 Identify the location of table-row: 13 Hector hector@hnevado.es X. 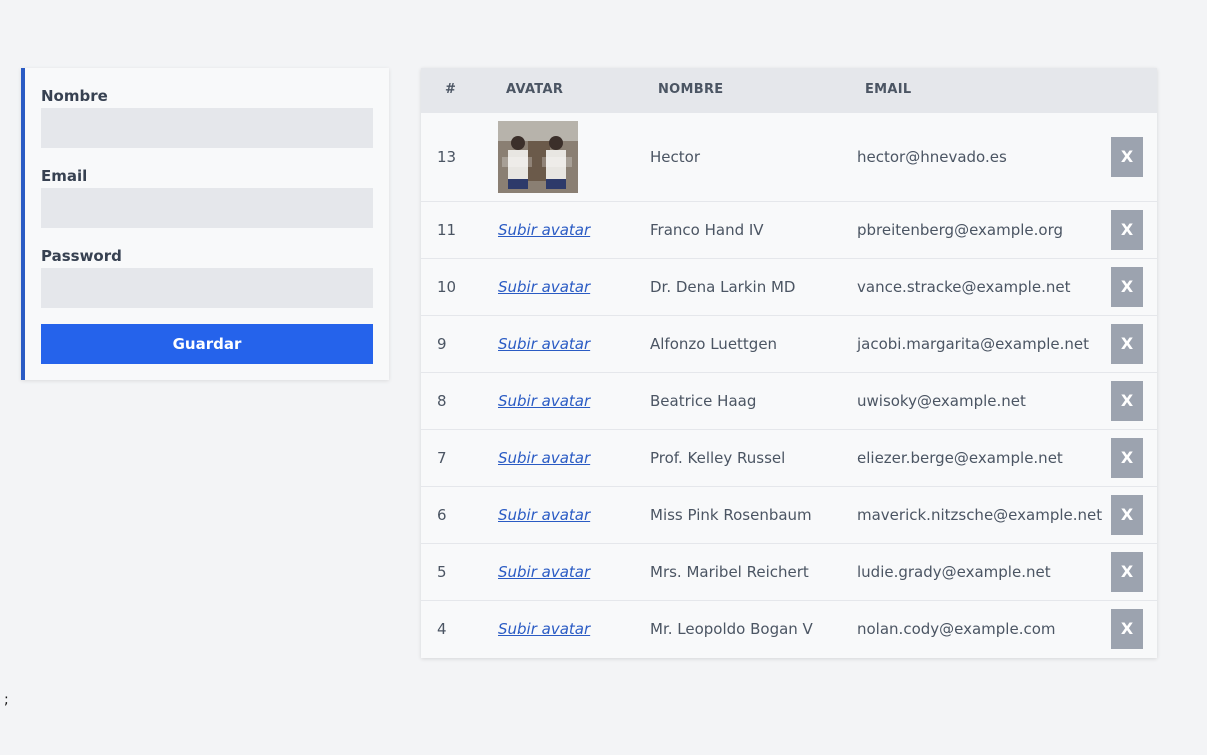
(789, 156).